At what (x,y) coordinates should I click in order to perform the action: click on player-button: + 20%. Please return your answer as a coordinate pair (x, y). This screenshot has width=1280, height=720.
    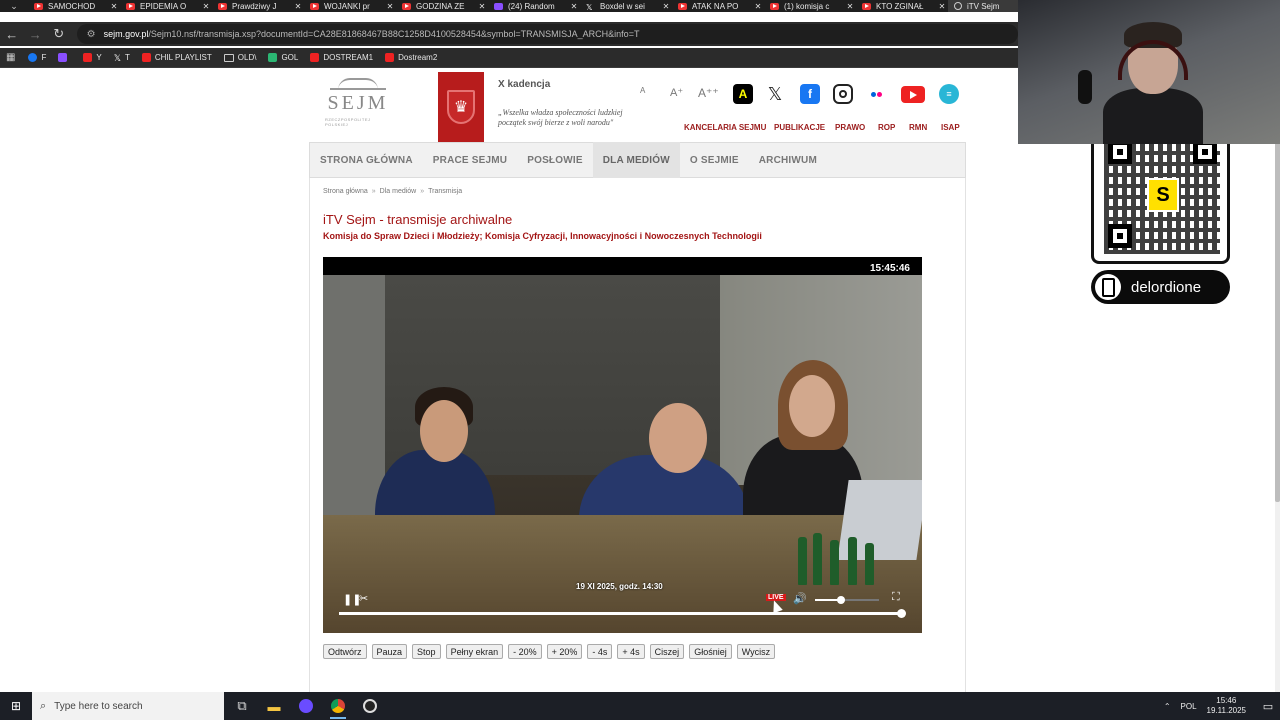
    Looking at the image, I should click on (564, 651).